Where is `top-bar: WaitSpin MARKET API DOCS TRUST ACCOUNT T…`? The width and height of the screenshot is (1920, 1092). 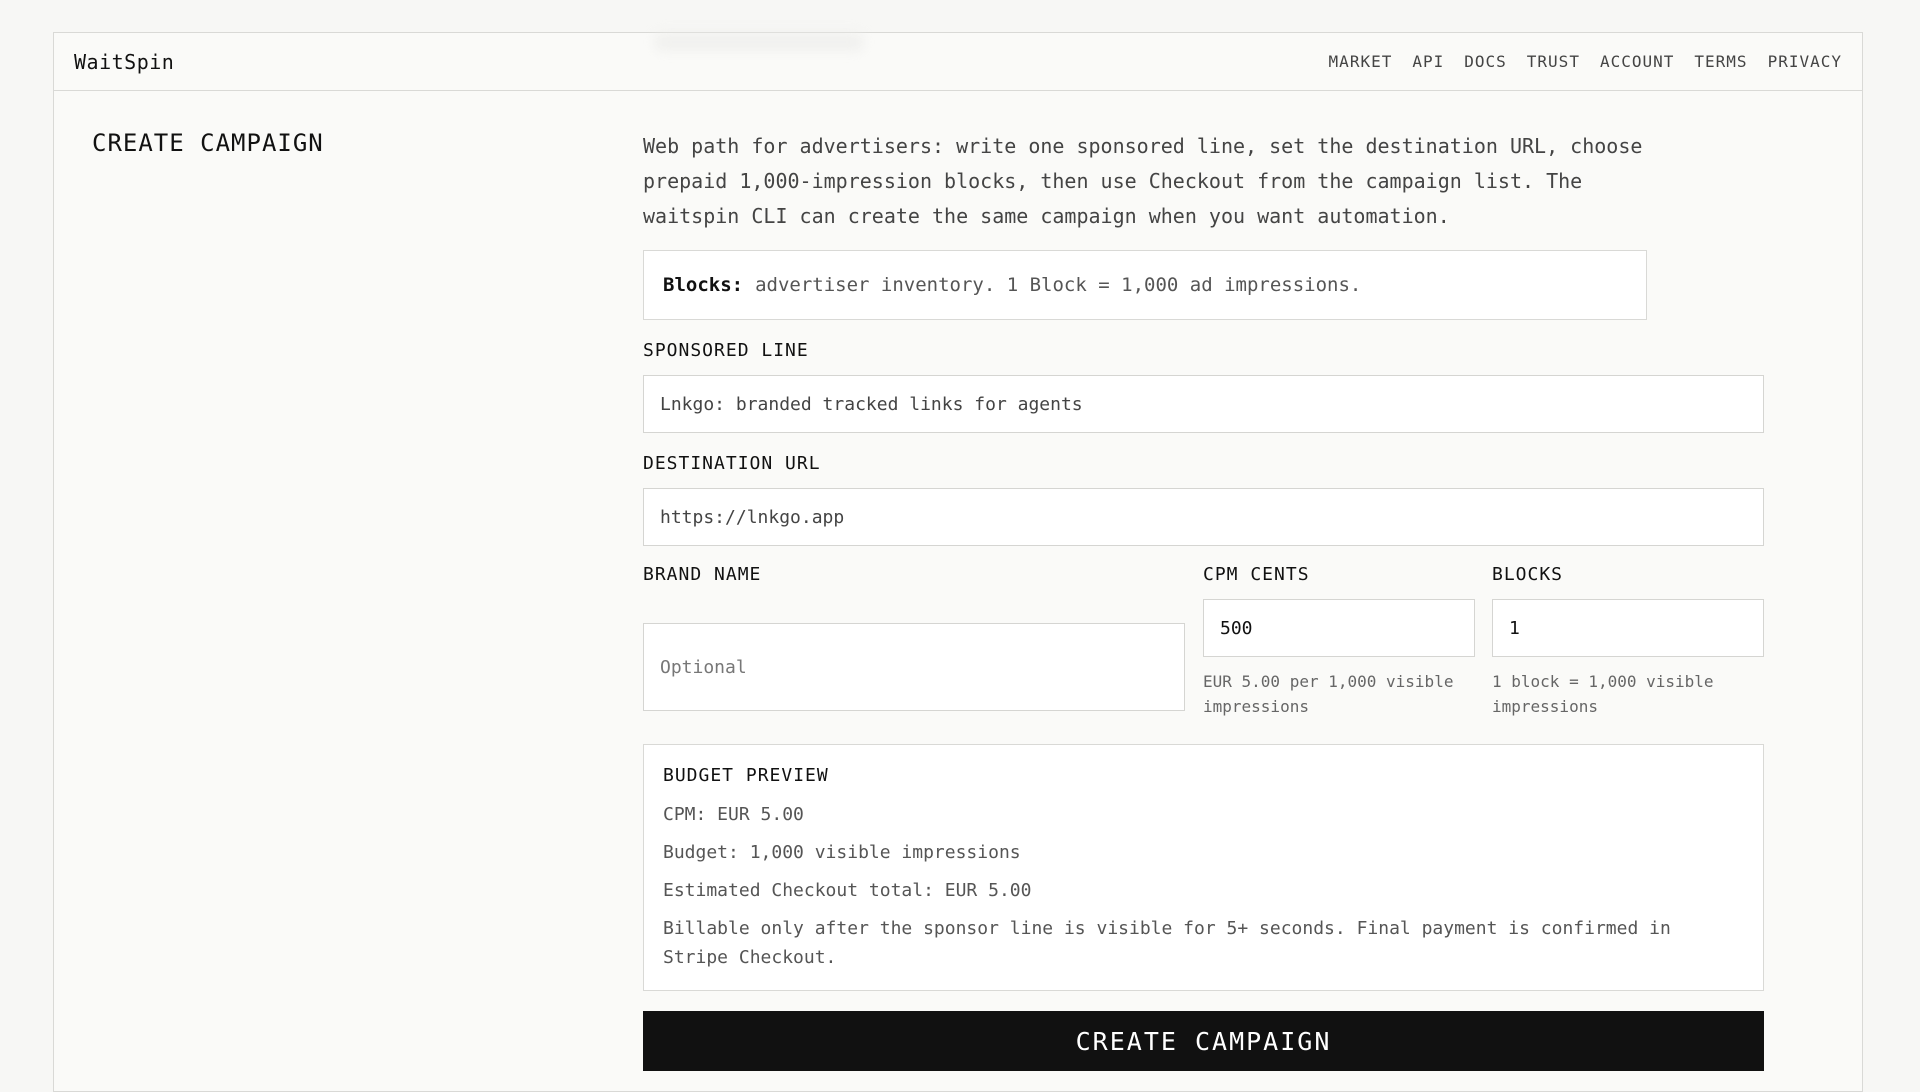 top-bar: WaitSpin MARKET API DOCS TRUST ACCOUNT T… is located at coordinates (958, 62).